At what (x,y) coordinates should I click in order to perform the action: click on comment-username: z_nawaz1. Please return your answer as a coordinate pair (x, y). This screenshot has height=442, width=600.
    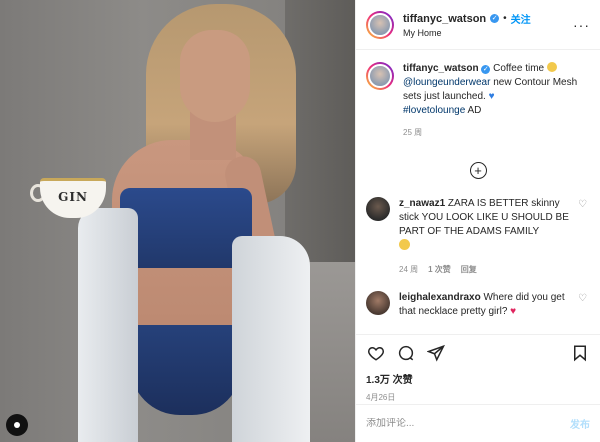
    Looking at the image, I should click on (422, 203).